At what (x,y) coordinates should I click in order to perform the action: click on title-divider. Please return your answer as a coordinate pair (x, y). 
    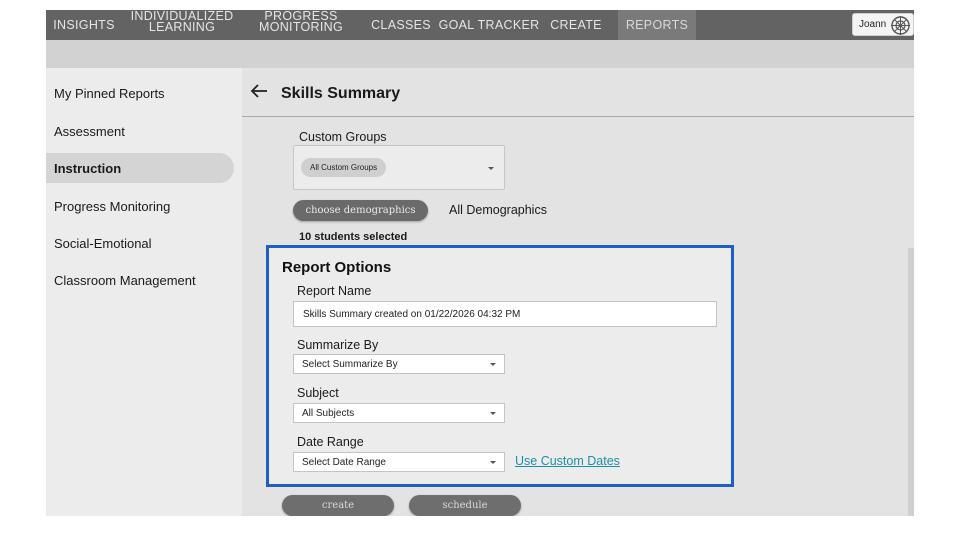
    Looking at the image, I should click on (578, 116).